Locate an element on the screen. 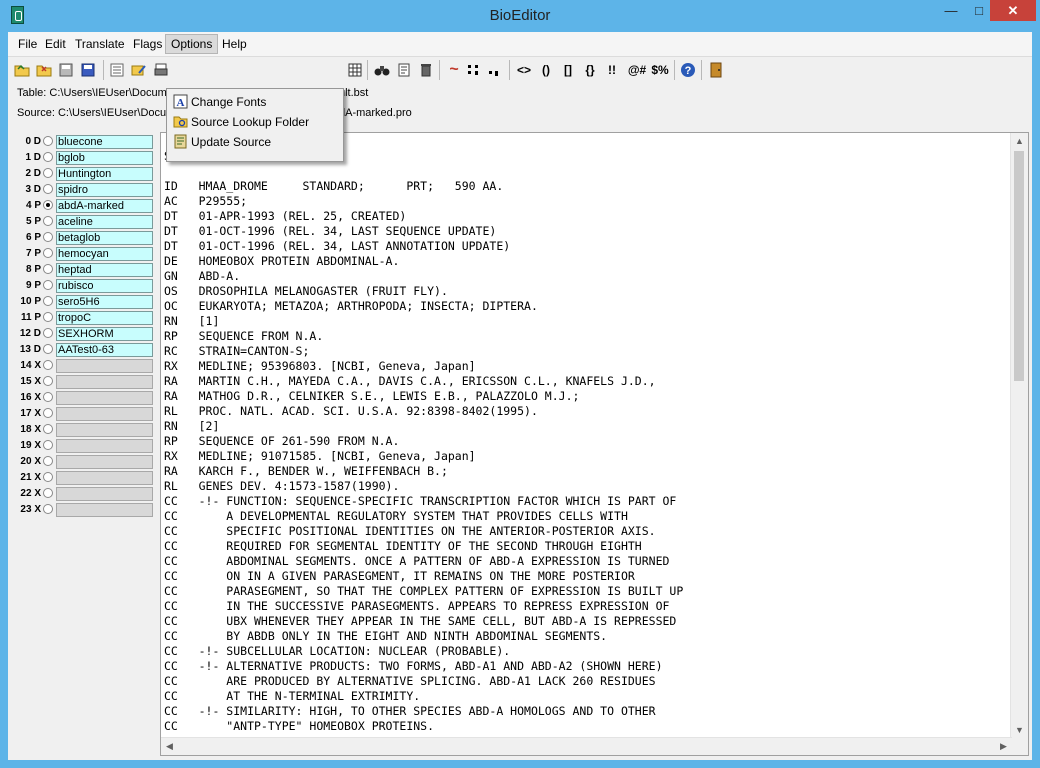  sequence-row: 11 P tropoC is located at coordinates (80, 318).